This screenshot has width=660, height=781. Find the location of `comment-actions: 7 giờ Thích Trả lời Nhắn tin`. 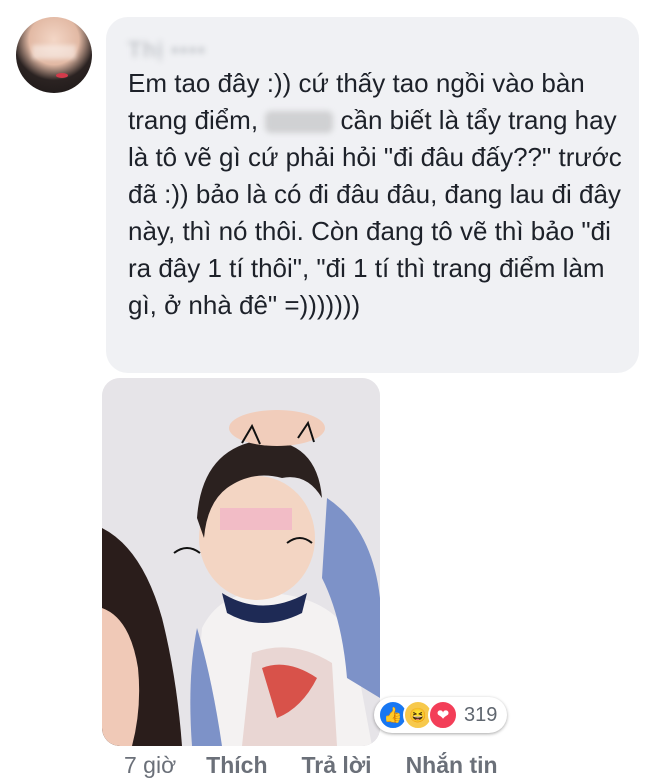

comment-actions: 7 giờ Thích Trả lời Nhắn tin is located at coordinates (311, 765).